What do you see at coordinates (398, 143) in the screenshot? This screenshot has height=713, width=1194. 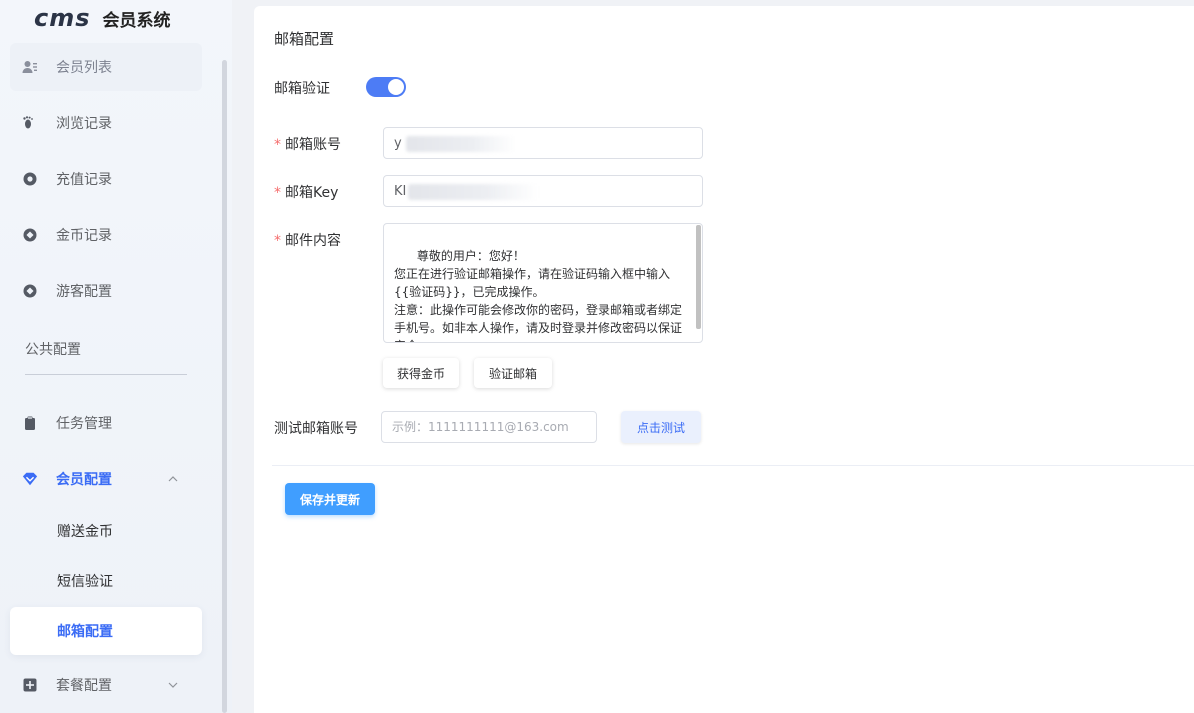 I see `email-account-value: y` at bounding box center [398, 143].